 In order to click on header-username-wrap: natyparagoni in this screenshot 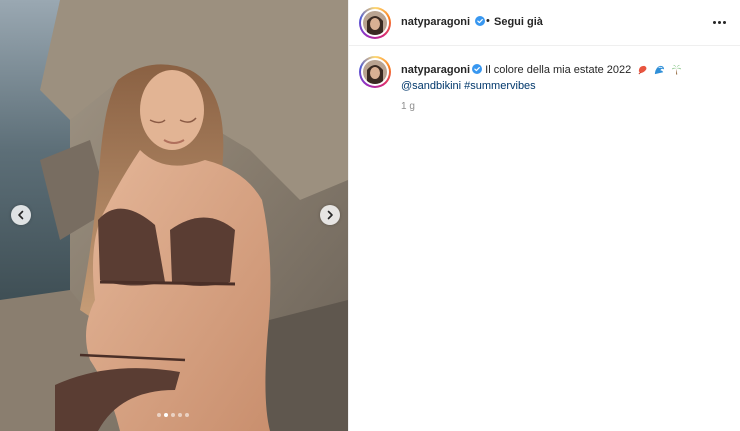, I will do `click(443, 22)`.